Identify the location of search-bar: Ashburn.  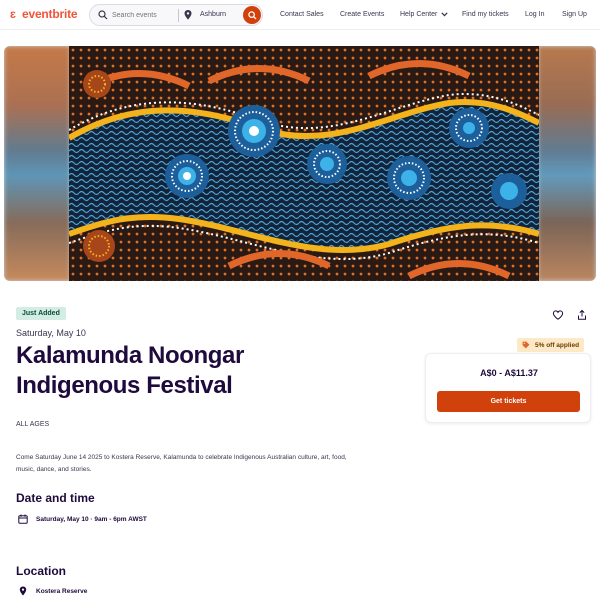
(176, 15).